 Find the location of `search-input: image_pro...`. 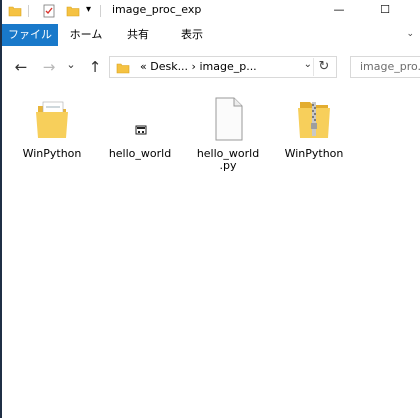

search-input: image_pro... is located at coordinates (390, 66).